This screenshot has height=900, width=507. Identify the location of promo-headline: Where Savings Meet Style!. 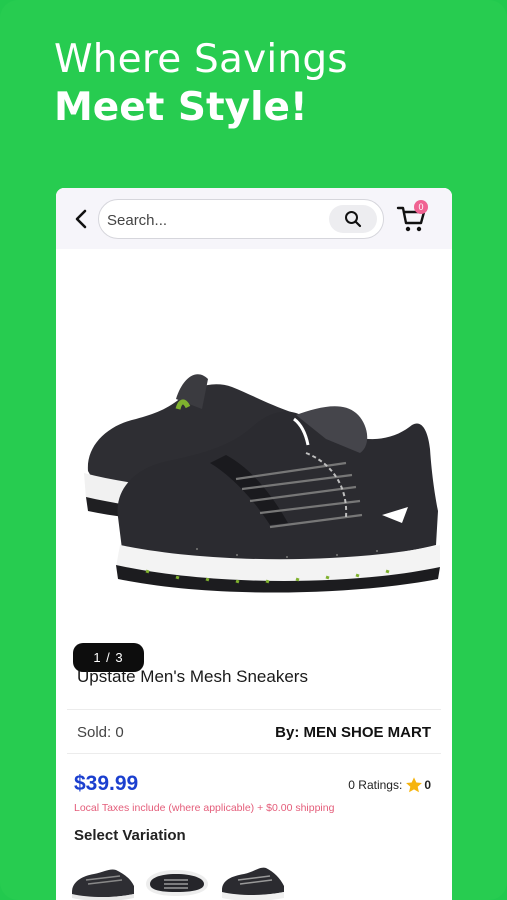
(201, 84).